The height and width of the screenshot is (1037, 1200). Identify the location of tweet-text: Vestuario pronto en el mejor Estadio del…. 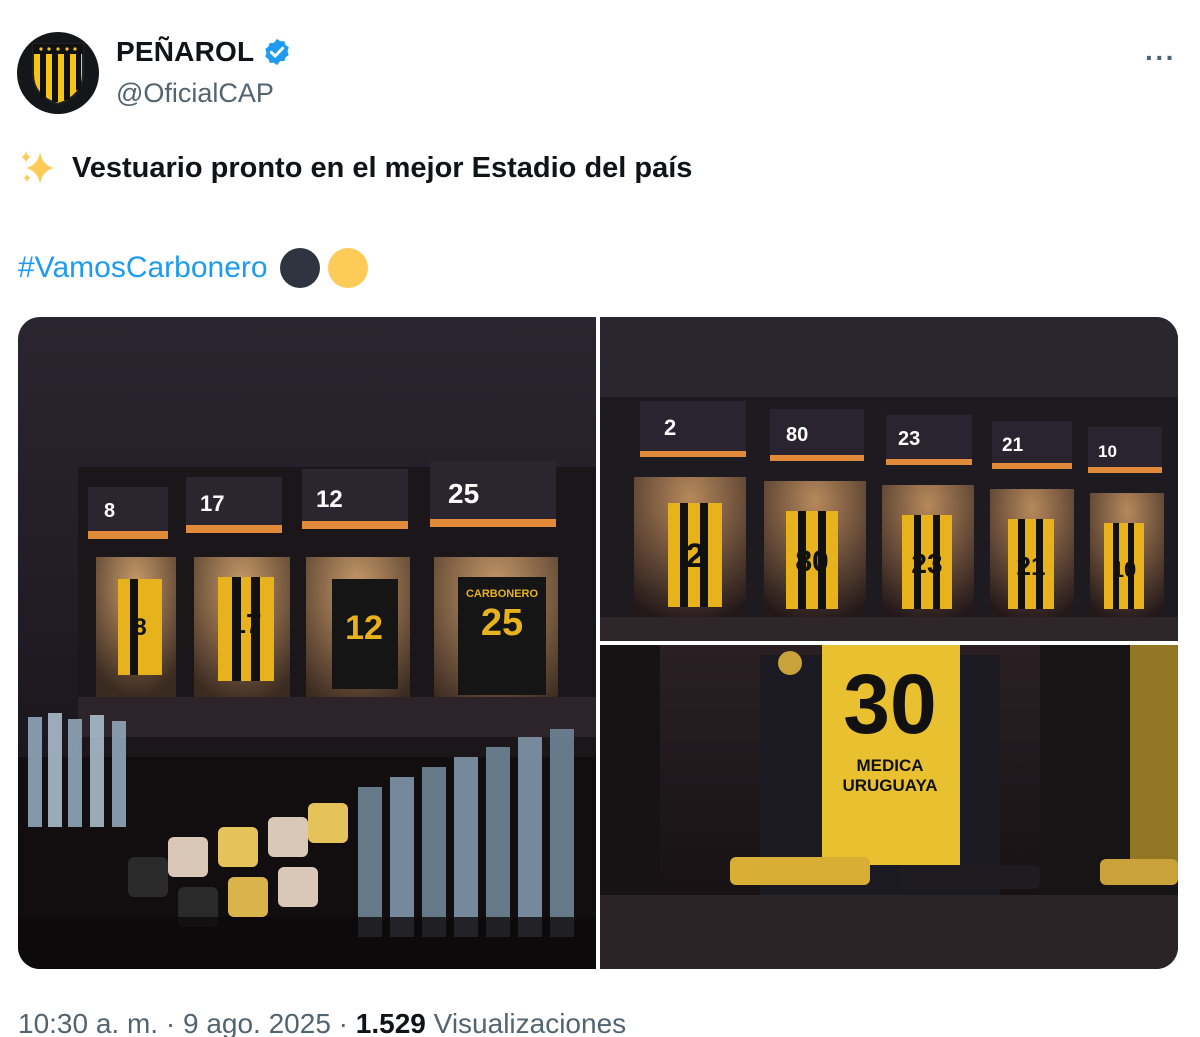
(382, 167).